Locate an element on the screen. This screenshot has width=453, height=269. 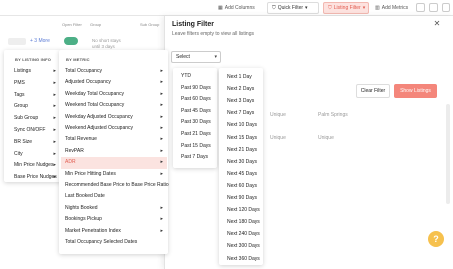
no-short-stays-text: No short stays is located at coordinates (106, 40).